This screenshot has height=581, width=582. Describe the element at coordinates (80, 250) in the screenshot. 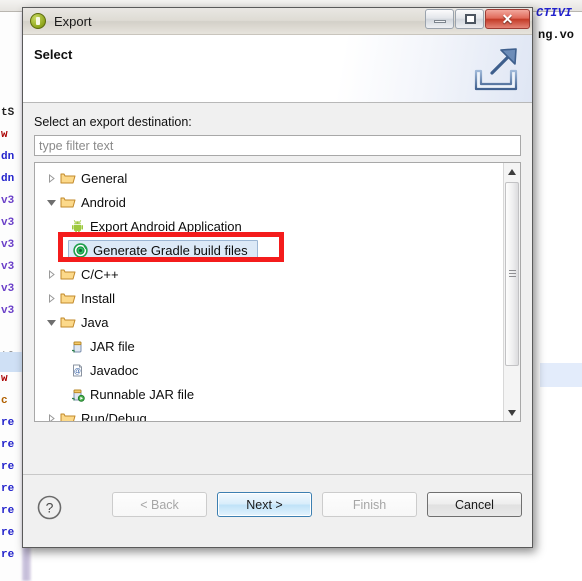

I see `gradle-icon` at that location.